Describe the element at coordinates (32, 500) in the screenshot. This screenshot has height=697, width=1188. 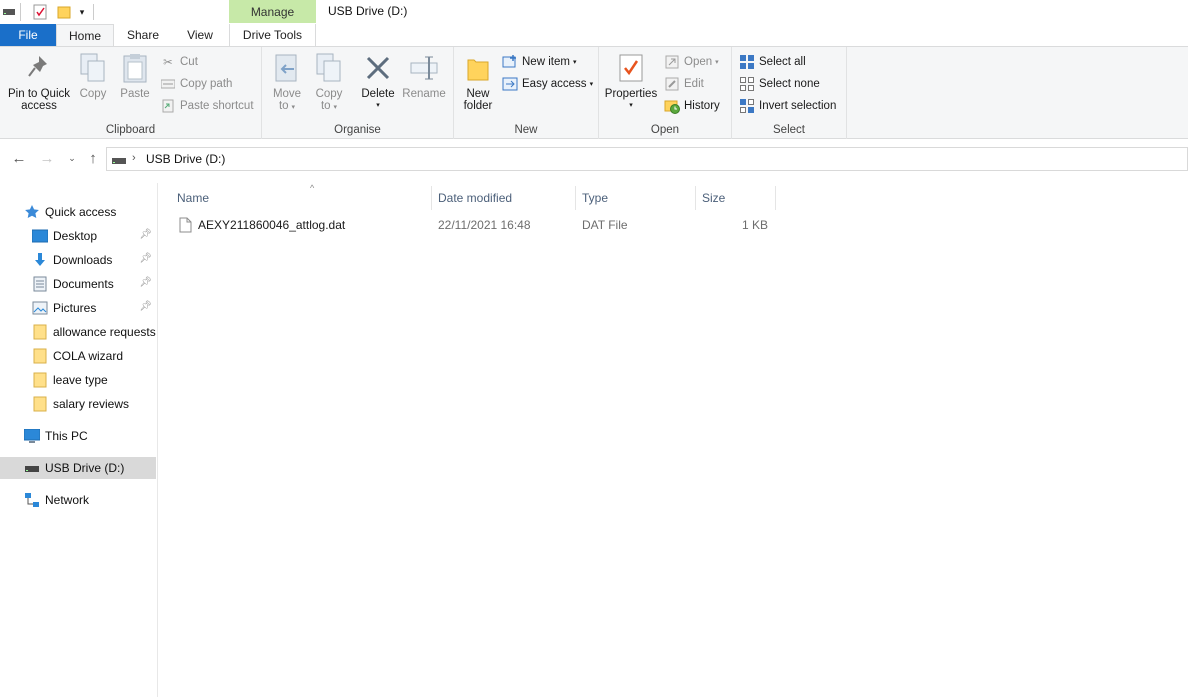
I see `network-icon` at that location.